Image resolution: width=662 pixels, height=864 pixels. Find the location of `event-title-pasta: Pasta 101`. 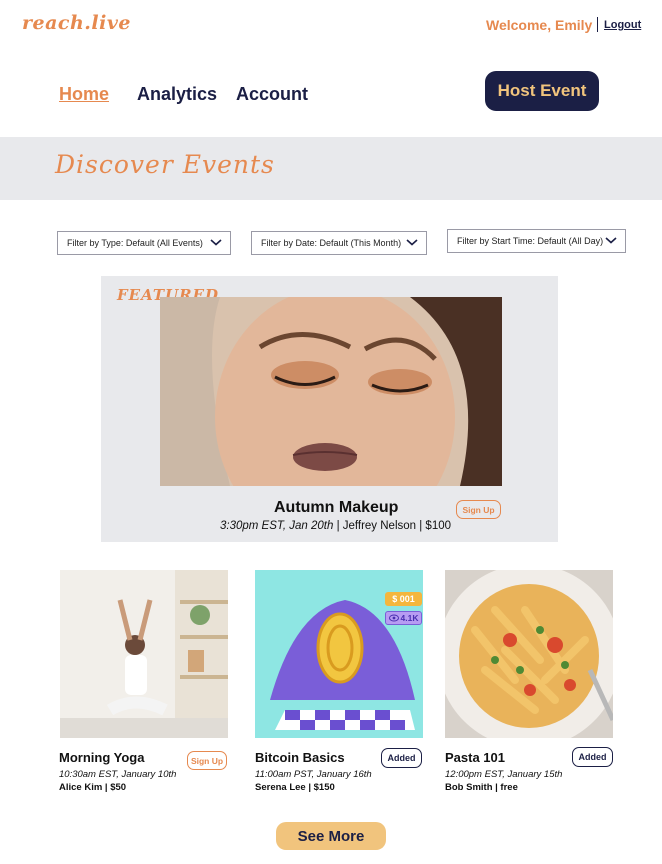

event-title-pasta: Pasta 101 is located at coordinates (475, 757).